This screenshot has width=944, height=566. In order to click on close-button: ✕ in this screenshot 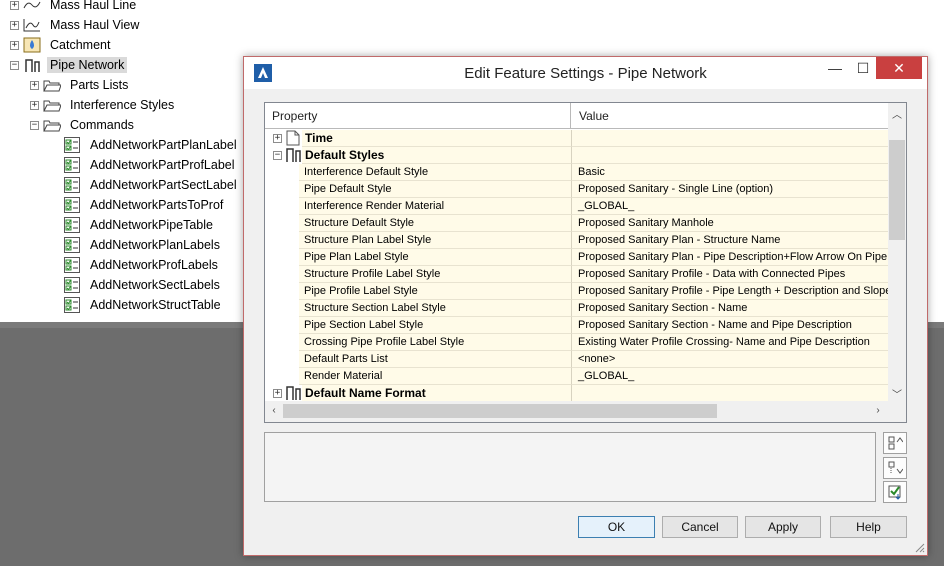, I will do `click(899, 68)`.